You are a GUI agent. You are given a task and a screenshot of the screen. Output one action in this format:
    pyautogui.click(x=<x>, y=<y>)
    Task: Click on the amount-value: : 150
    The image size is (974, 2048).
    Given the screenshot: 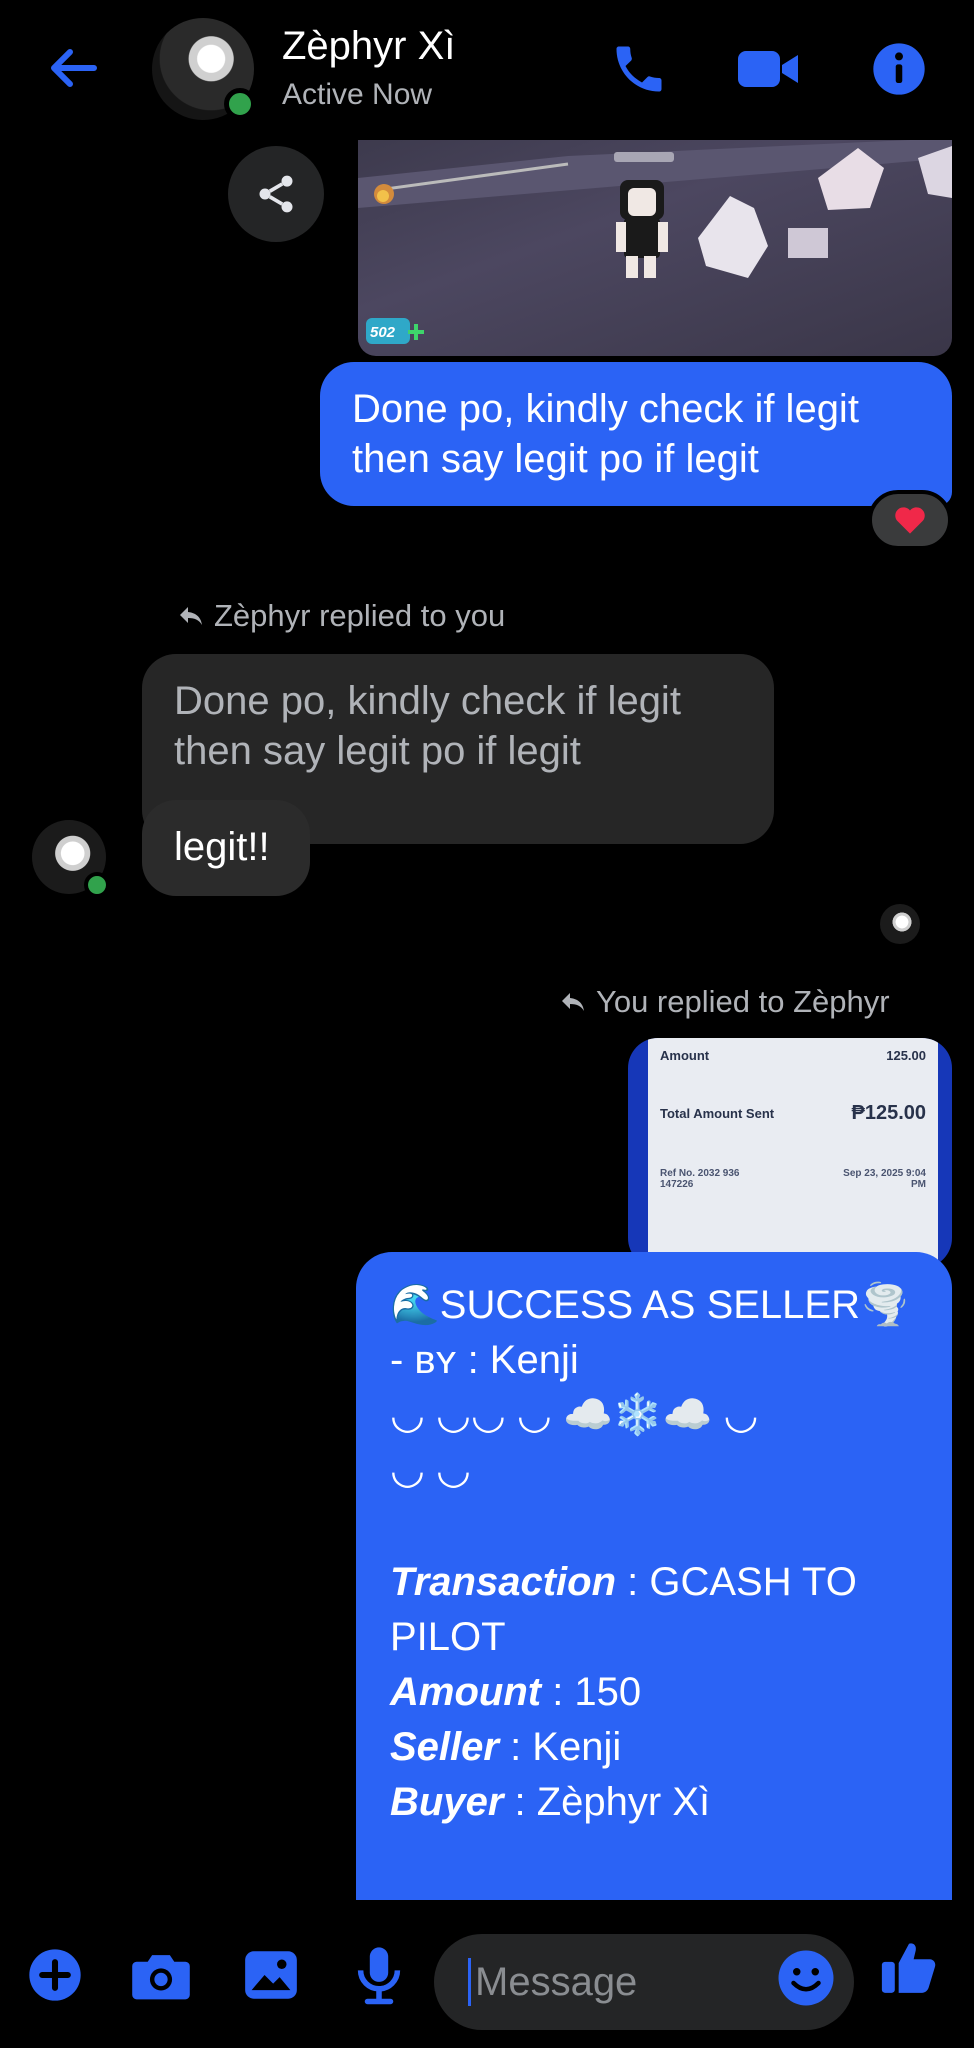 What is the action you would take?
    pyautogui.click(x=591, y=1692)
    